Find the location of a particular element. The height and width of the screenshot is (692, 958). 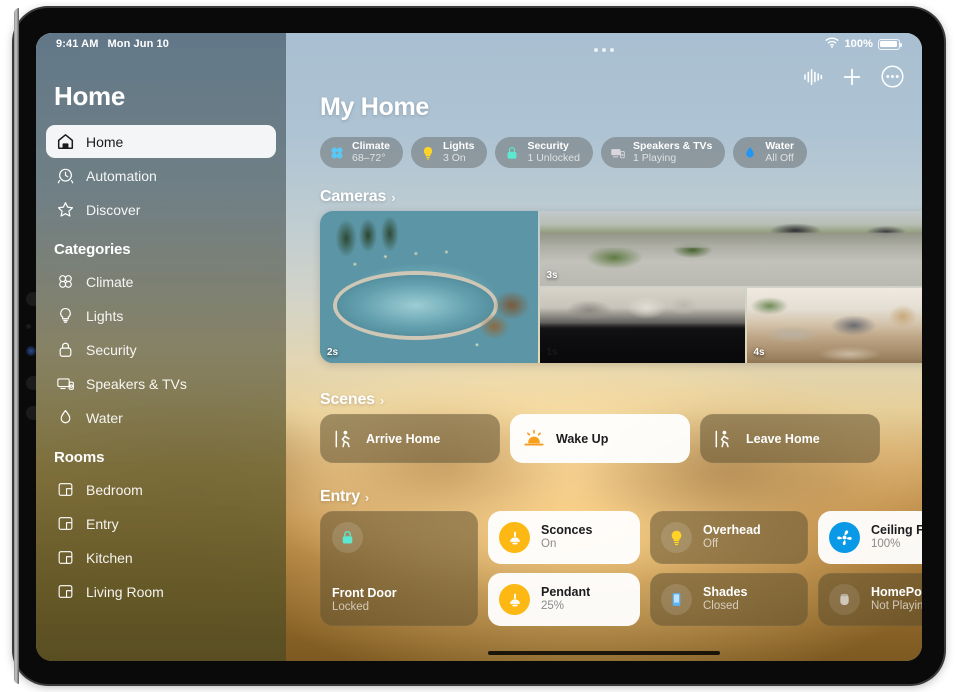

accessory-tile-pendant: Pendant 25% is located at coordinates (564, 599).